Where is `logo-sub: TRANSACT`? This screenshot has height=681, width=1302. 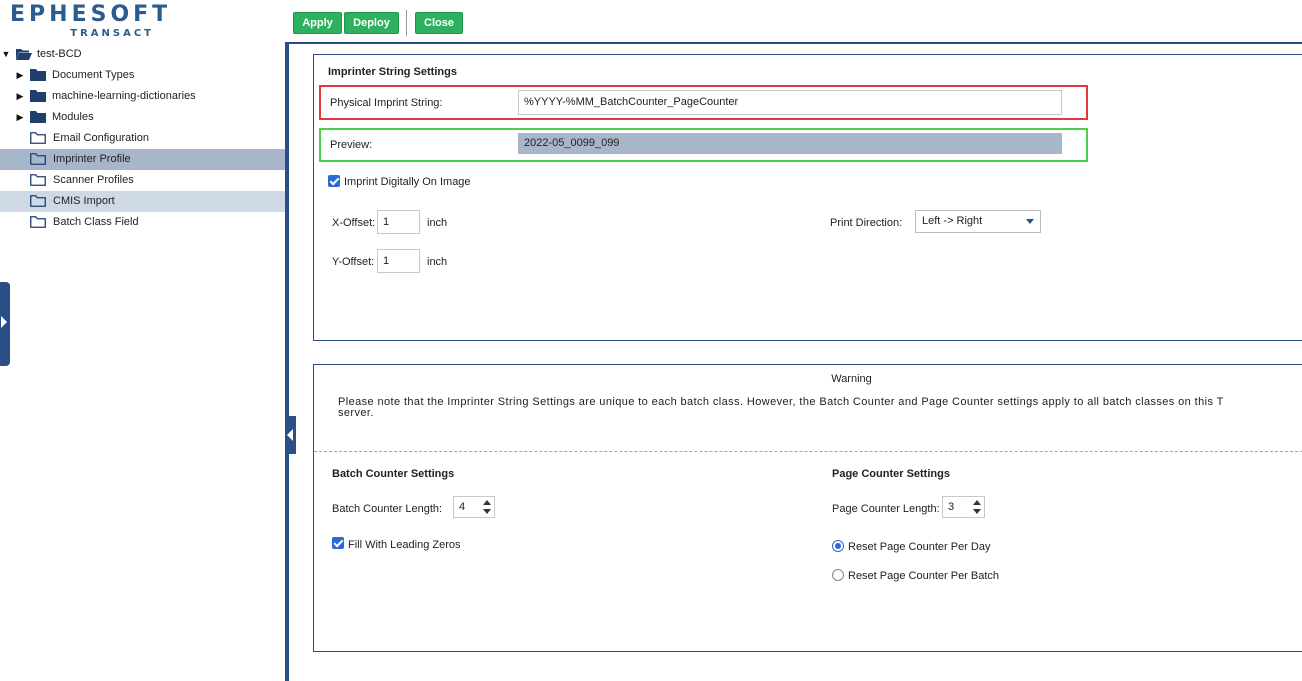 logo-sub: TRANSACT is located at coordinates (112, 33).